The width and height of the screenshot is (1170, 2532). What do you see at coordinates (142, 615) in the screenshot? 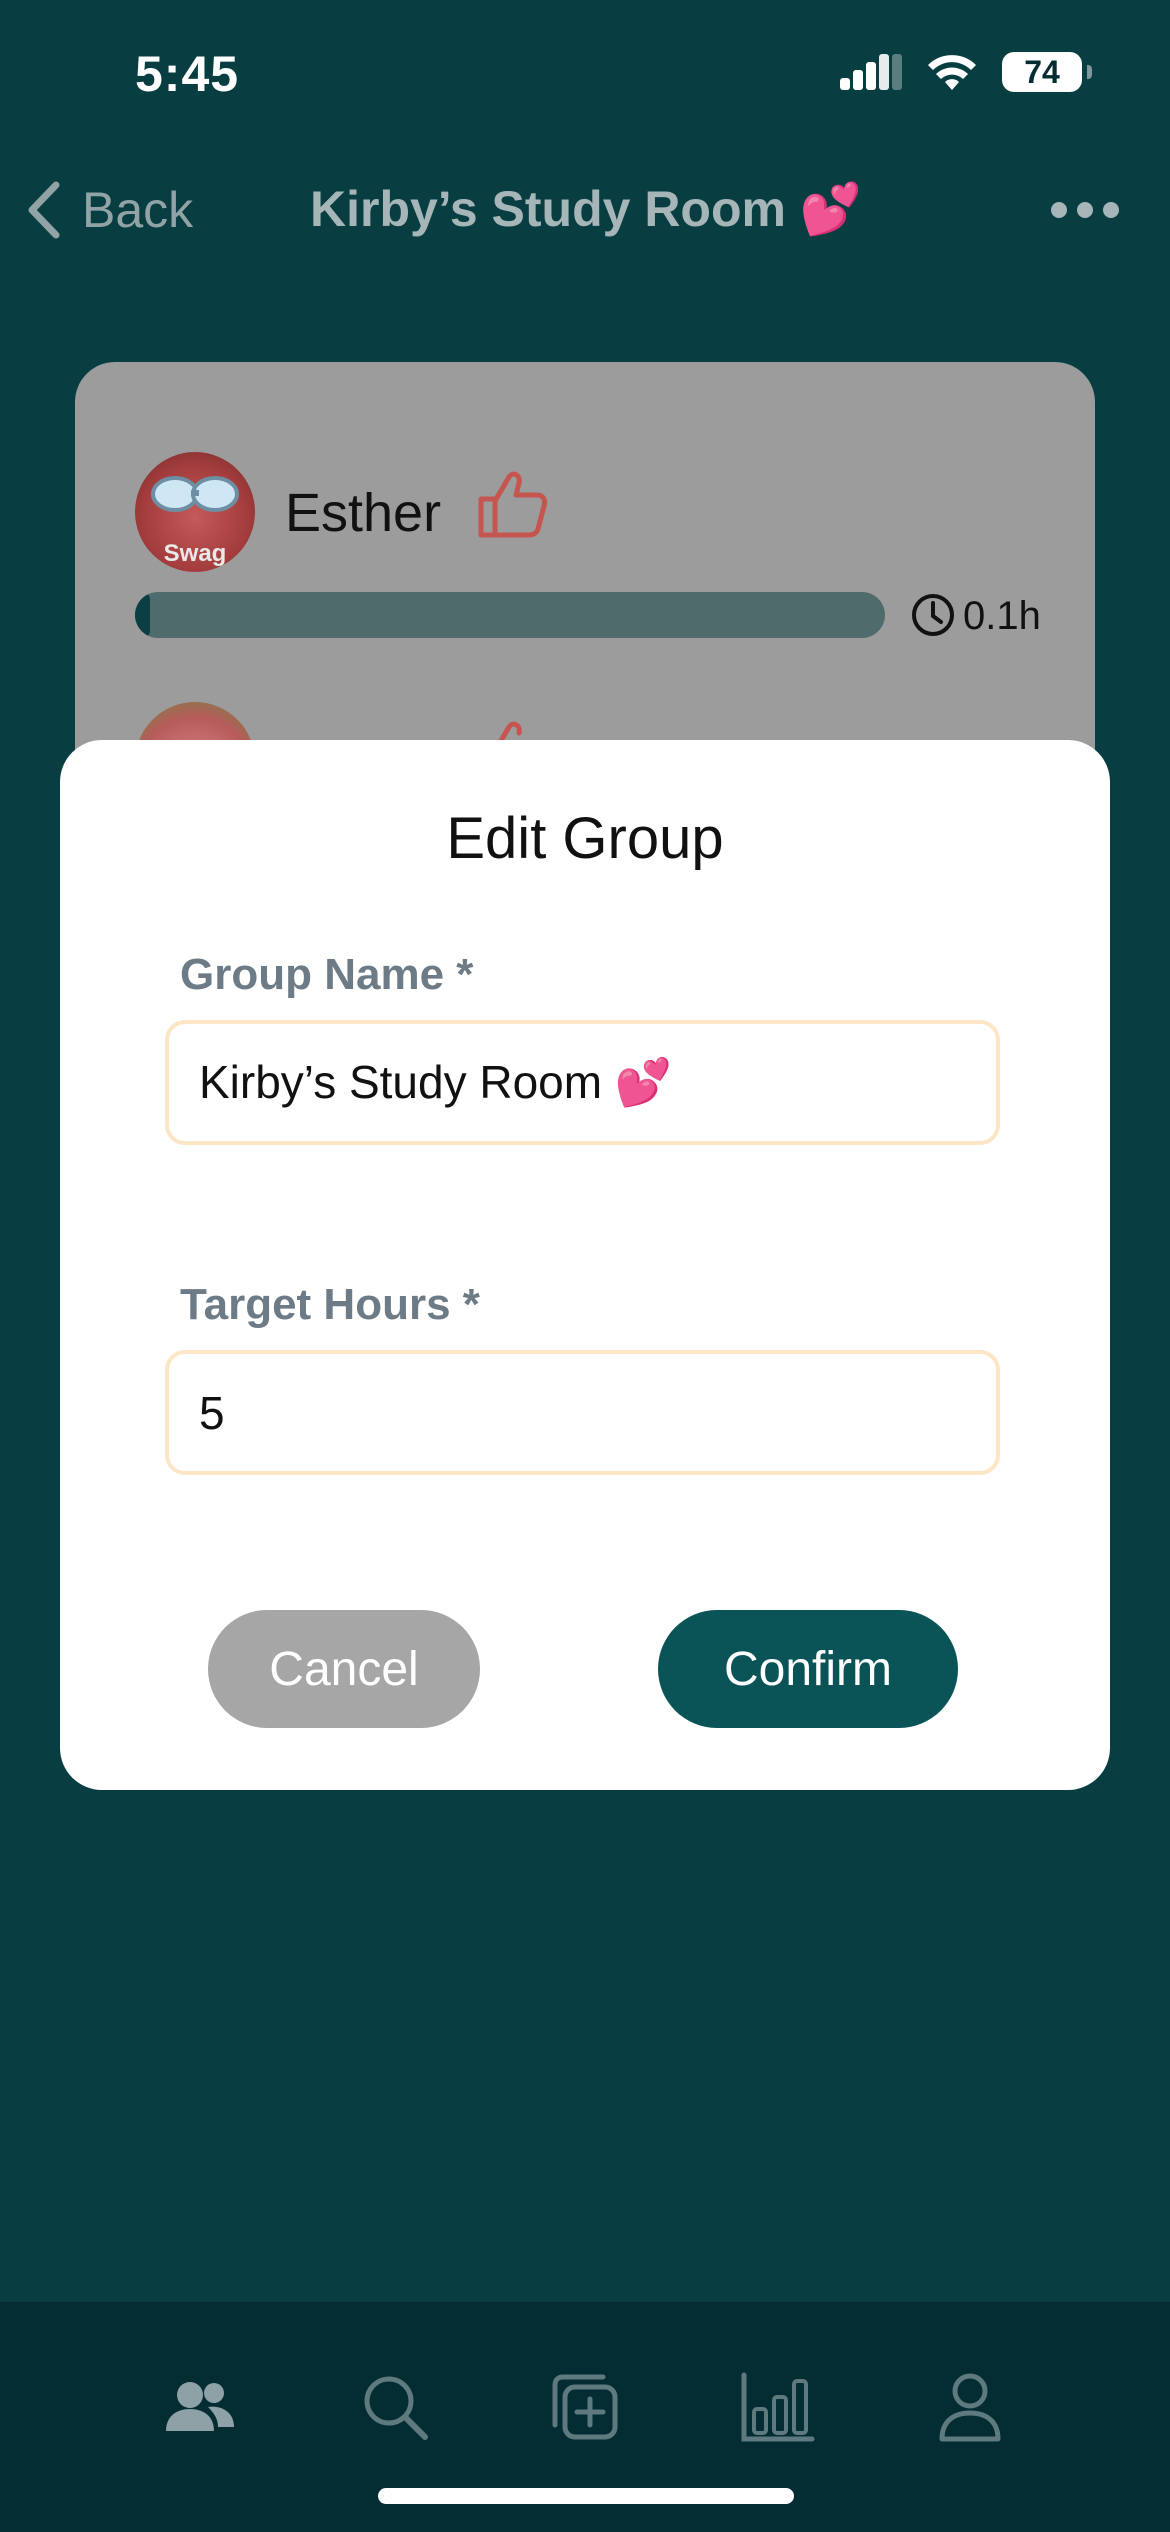
I see `progress-fill` at bounding box center [142, 615].